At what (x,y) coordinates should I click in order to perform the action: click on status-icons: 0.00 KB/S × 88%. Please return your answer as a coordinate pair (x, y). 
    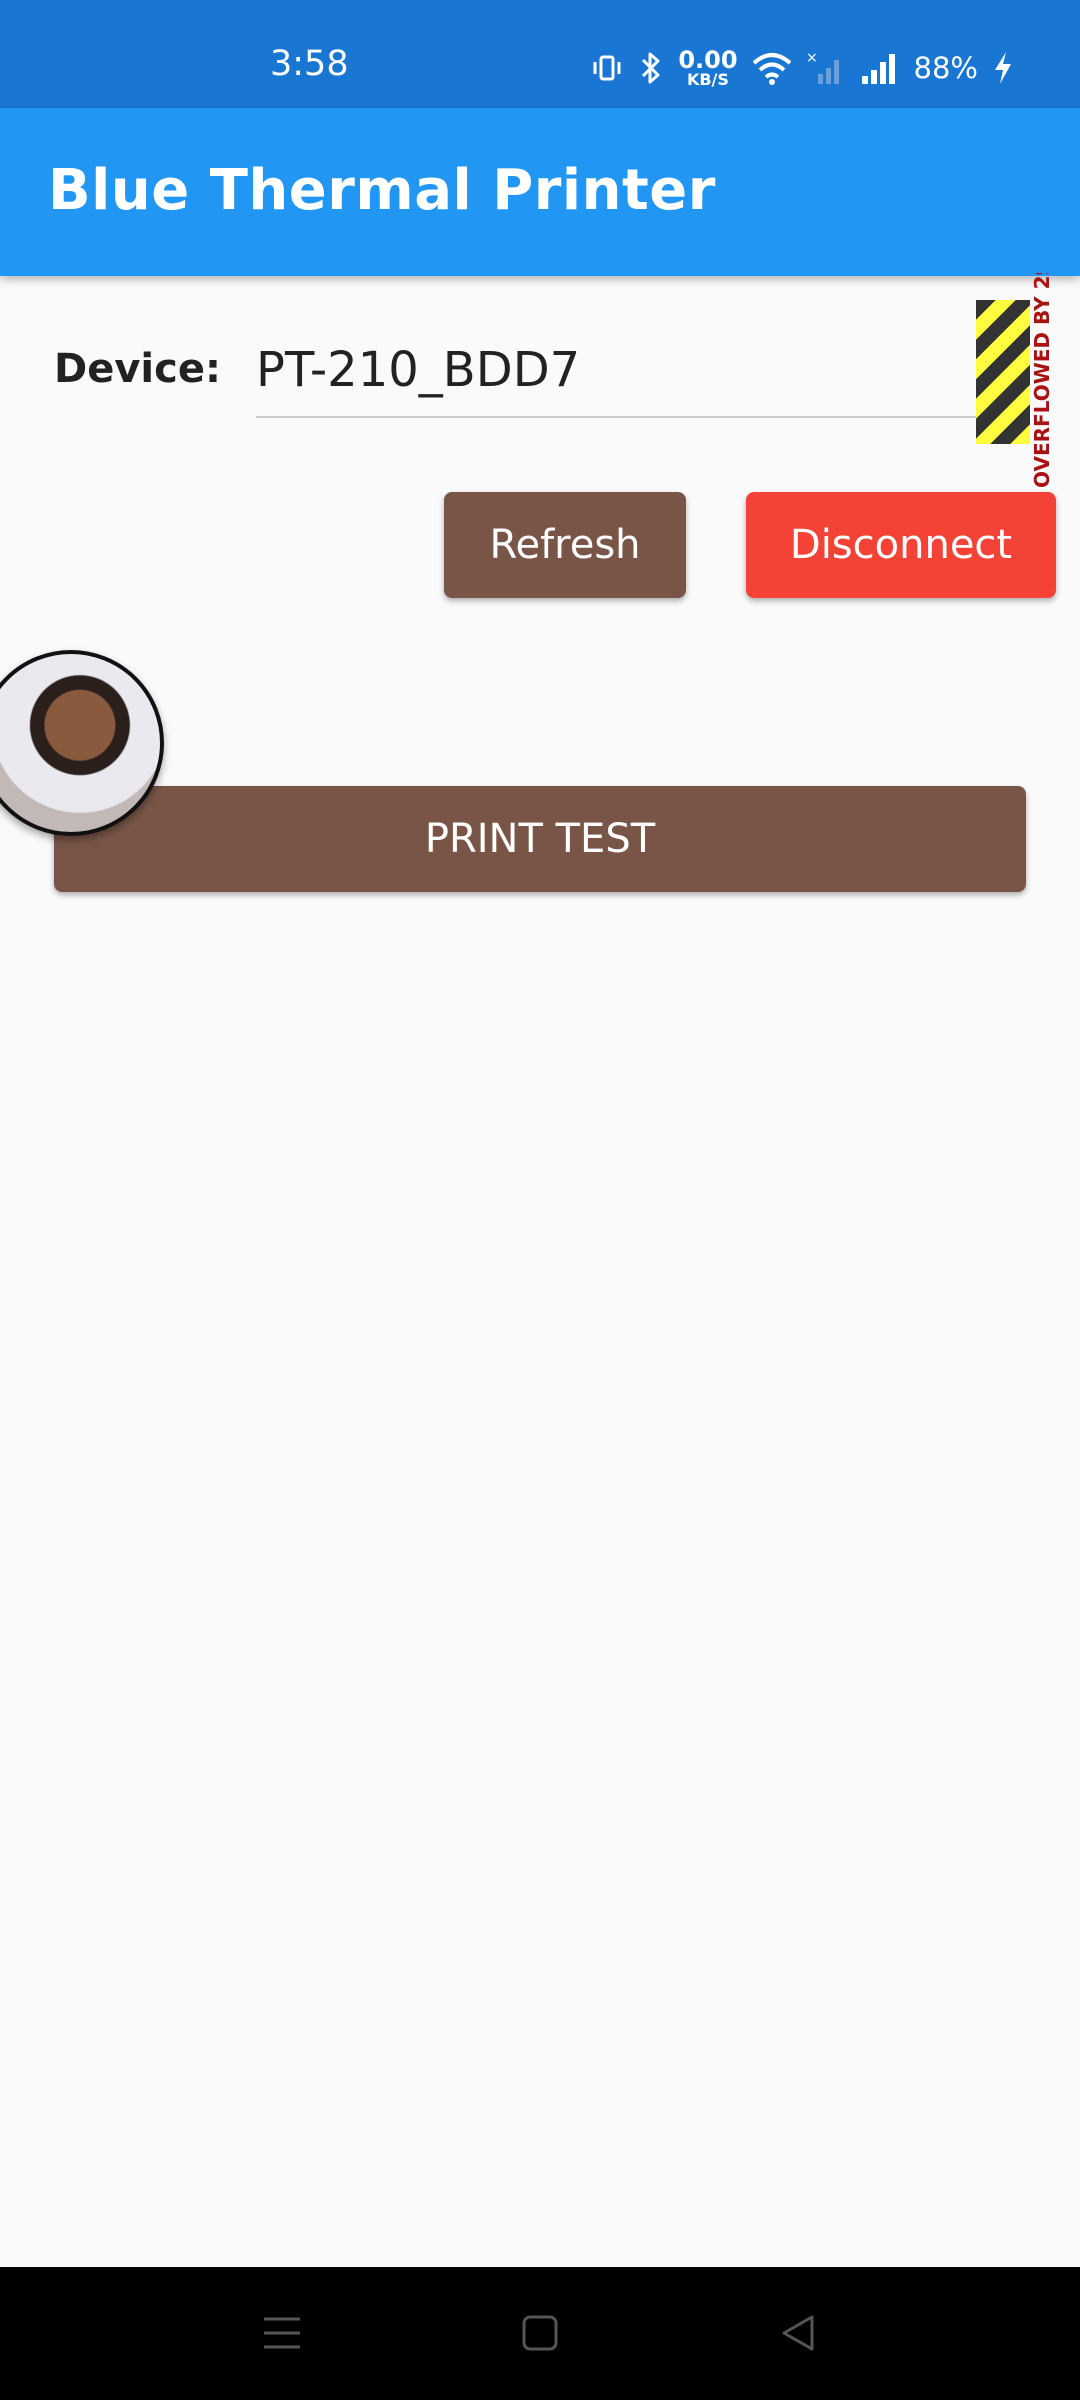
    Looking at the image, I should click on (802, 68).